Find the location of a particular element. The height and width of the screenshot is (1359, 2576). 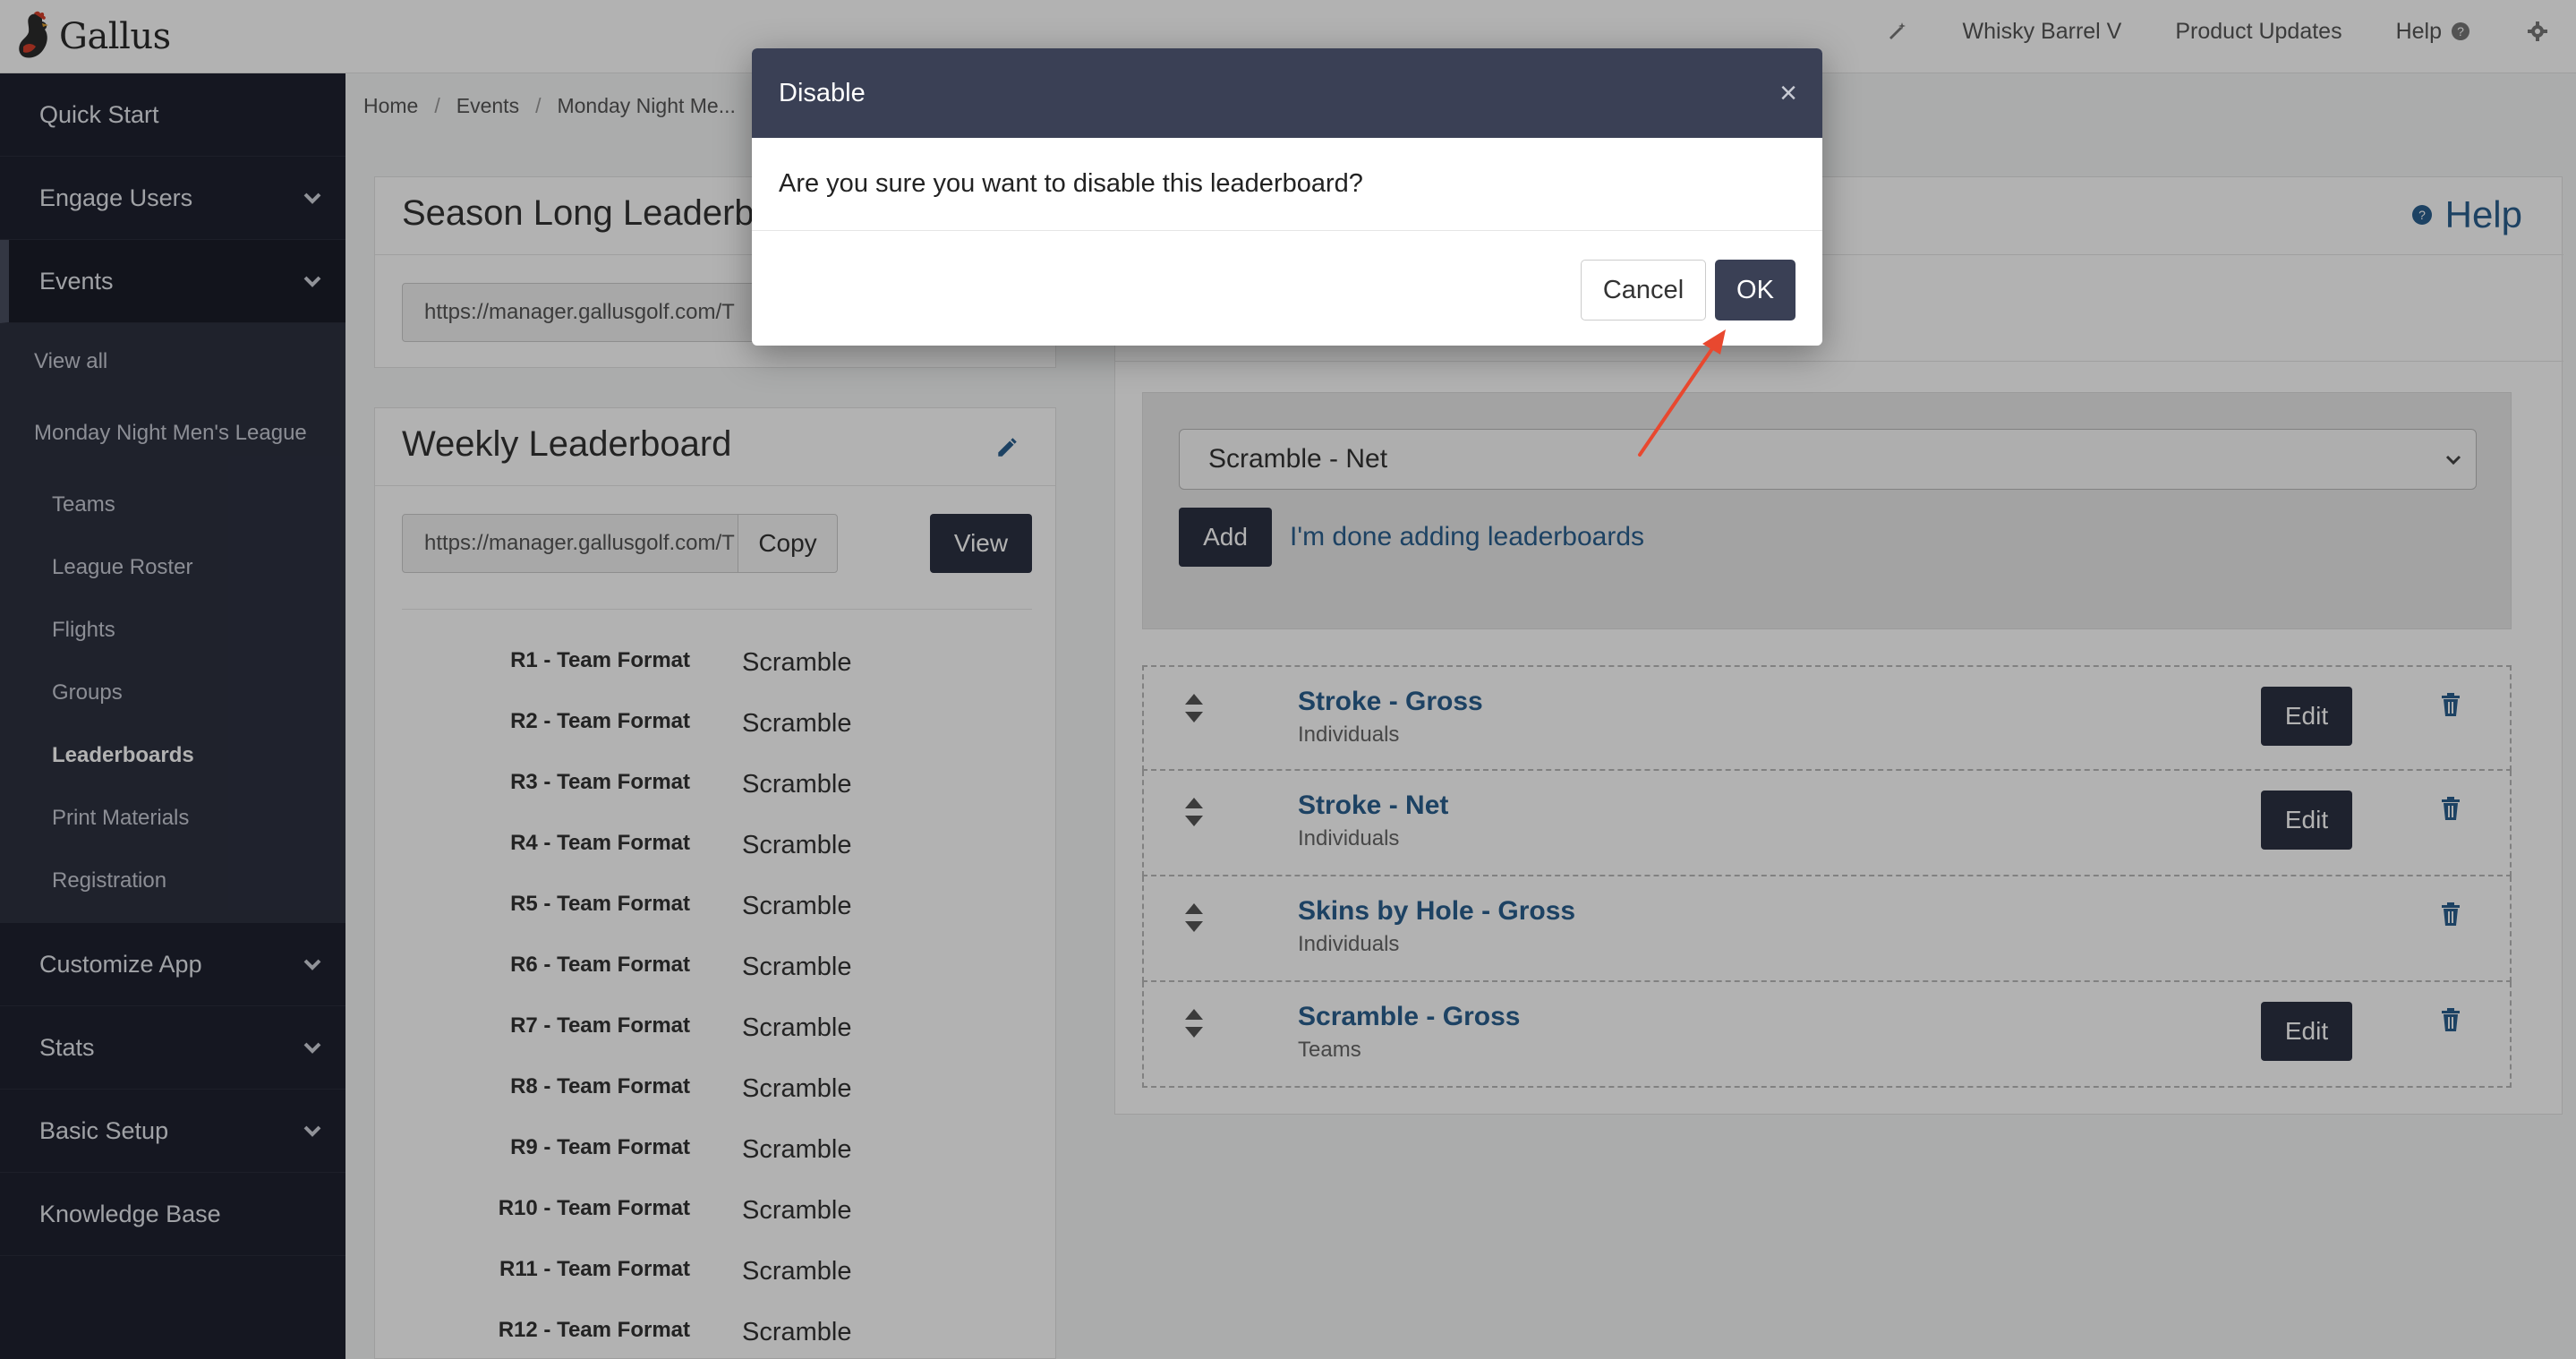

cancel-button: Cancel is located at coordinates (1643, 290).